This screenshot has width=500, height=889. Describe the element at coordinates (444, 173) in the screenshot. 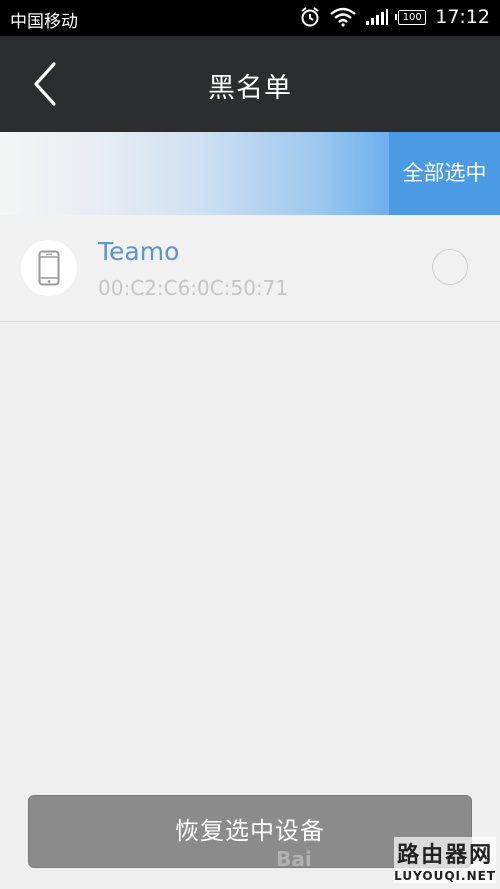

I see `select-all-button: 全部选中` at that location.